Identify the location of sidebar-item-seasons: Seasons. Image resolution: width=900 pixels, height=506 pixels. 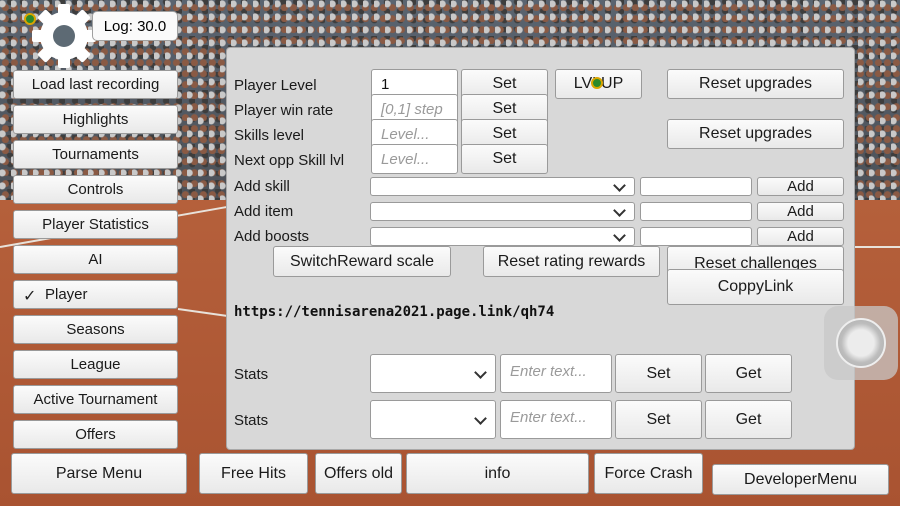
(95, 329).